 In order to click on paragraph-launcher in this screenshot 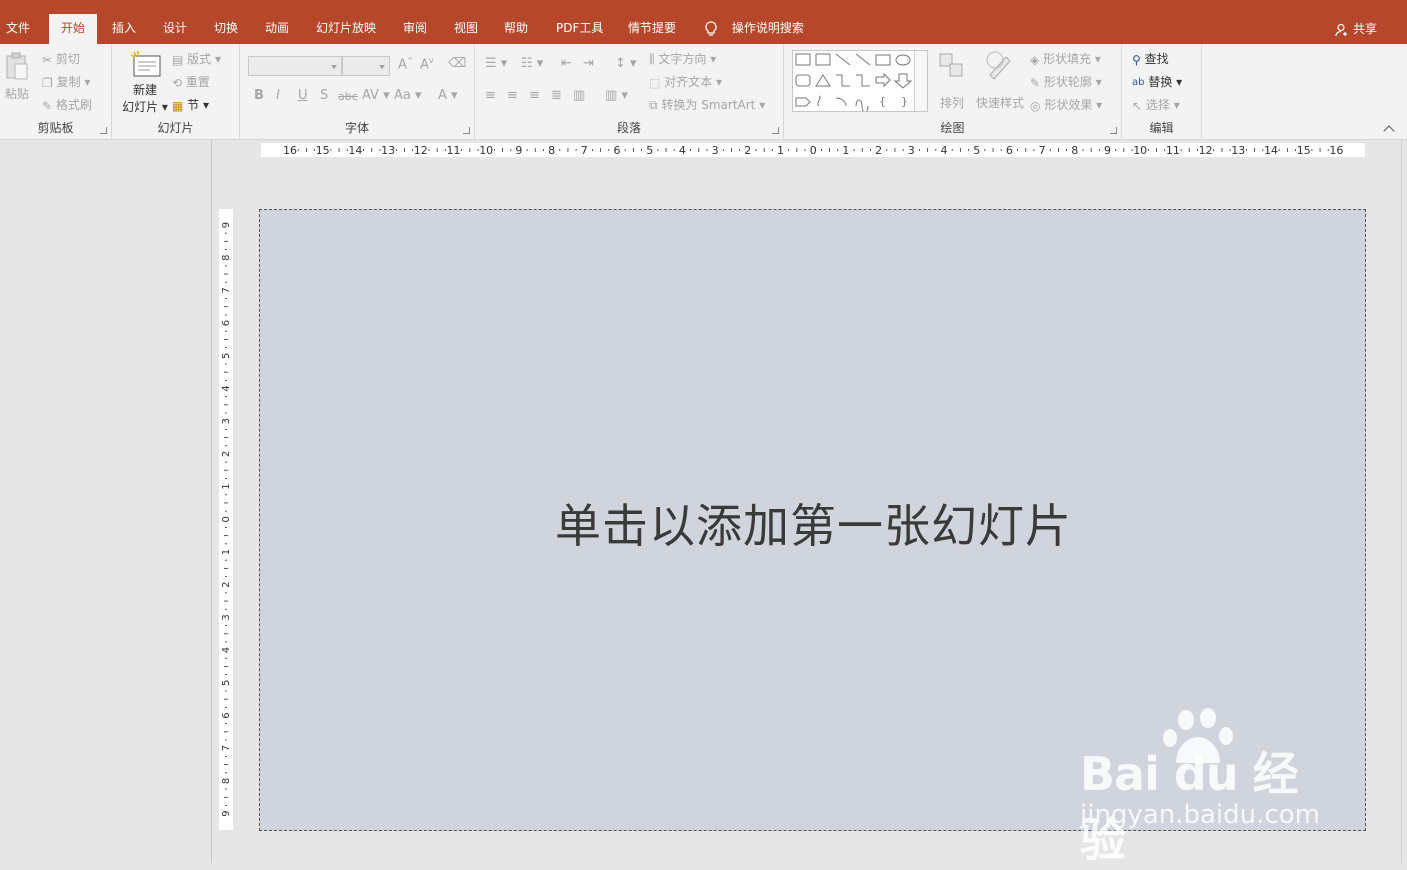, I will do `click(775, 130)`.